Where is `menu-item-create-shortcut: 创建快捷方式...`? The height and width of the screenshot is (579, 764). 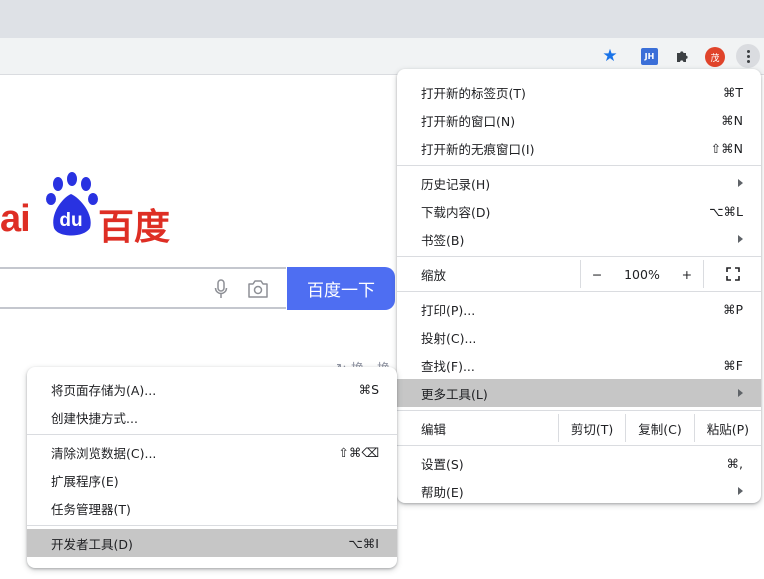
menu-item-create-shortcut: 创建快捷方式... is located at coordinates (212, 417).